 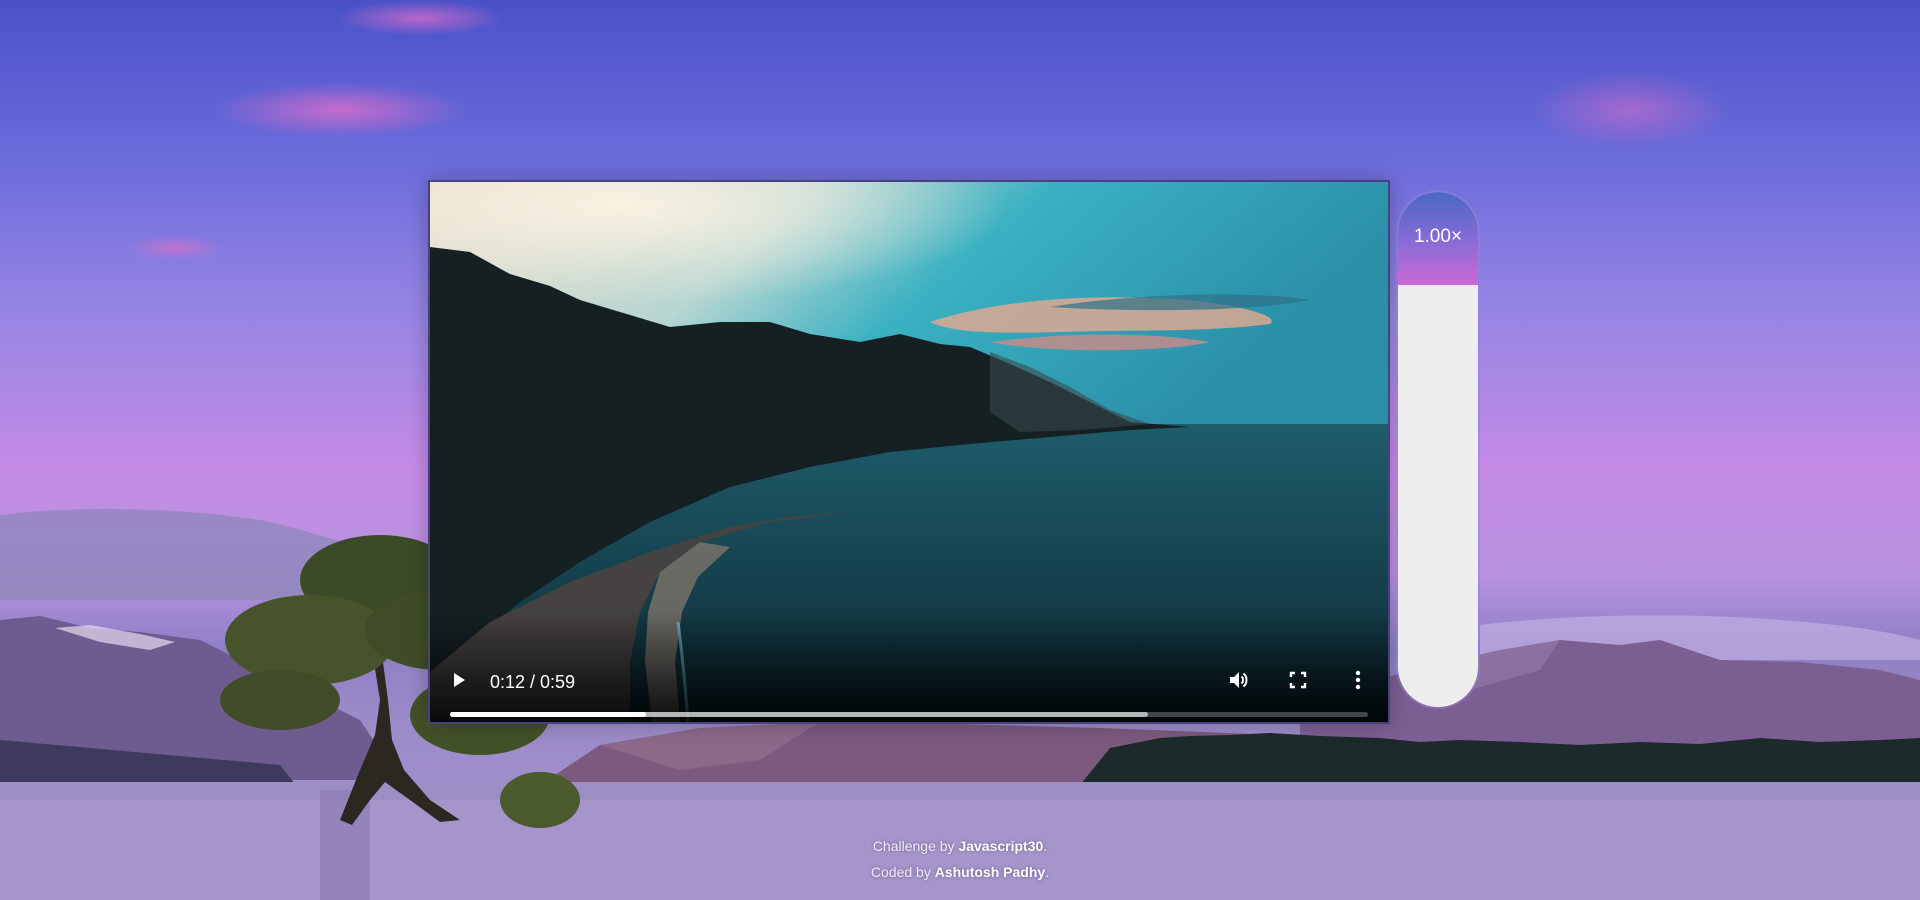 I want to click on author-link: Ashutosh Padhy, so click(x=990, y=872).